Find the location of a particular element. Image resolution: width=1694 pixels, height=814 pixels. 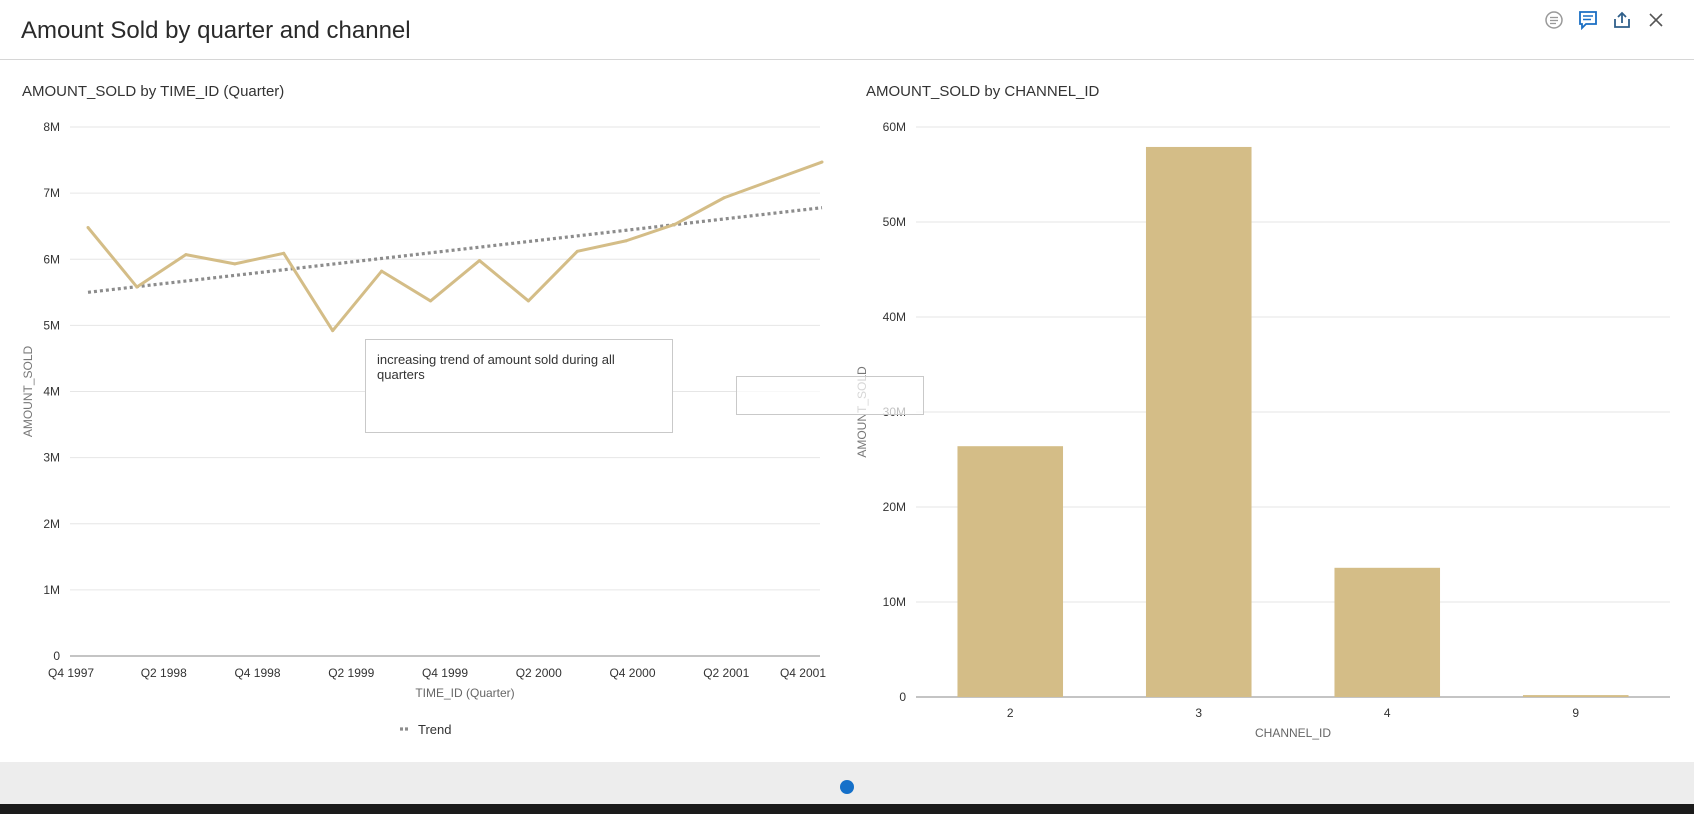

dialog-header: Amount Sold by quarter and channel is located at coordinates (847, 30).